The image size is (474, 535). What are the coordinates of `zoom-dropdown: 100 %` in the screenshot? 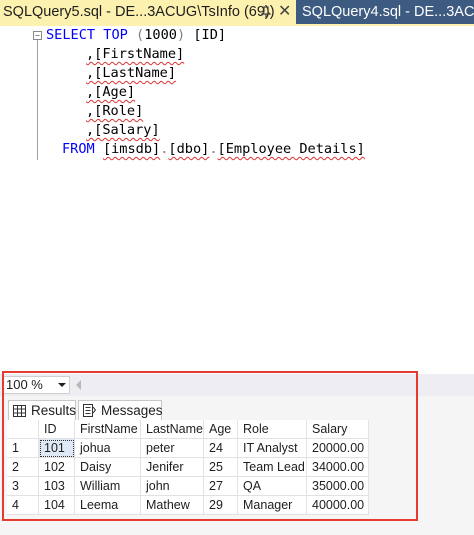 It's located at (36, 385).